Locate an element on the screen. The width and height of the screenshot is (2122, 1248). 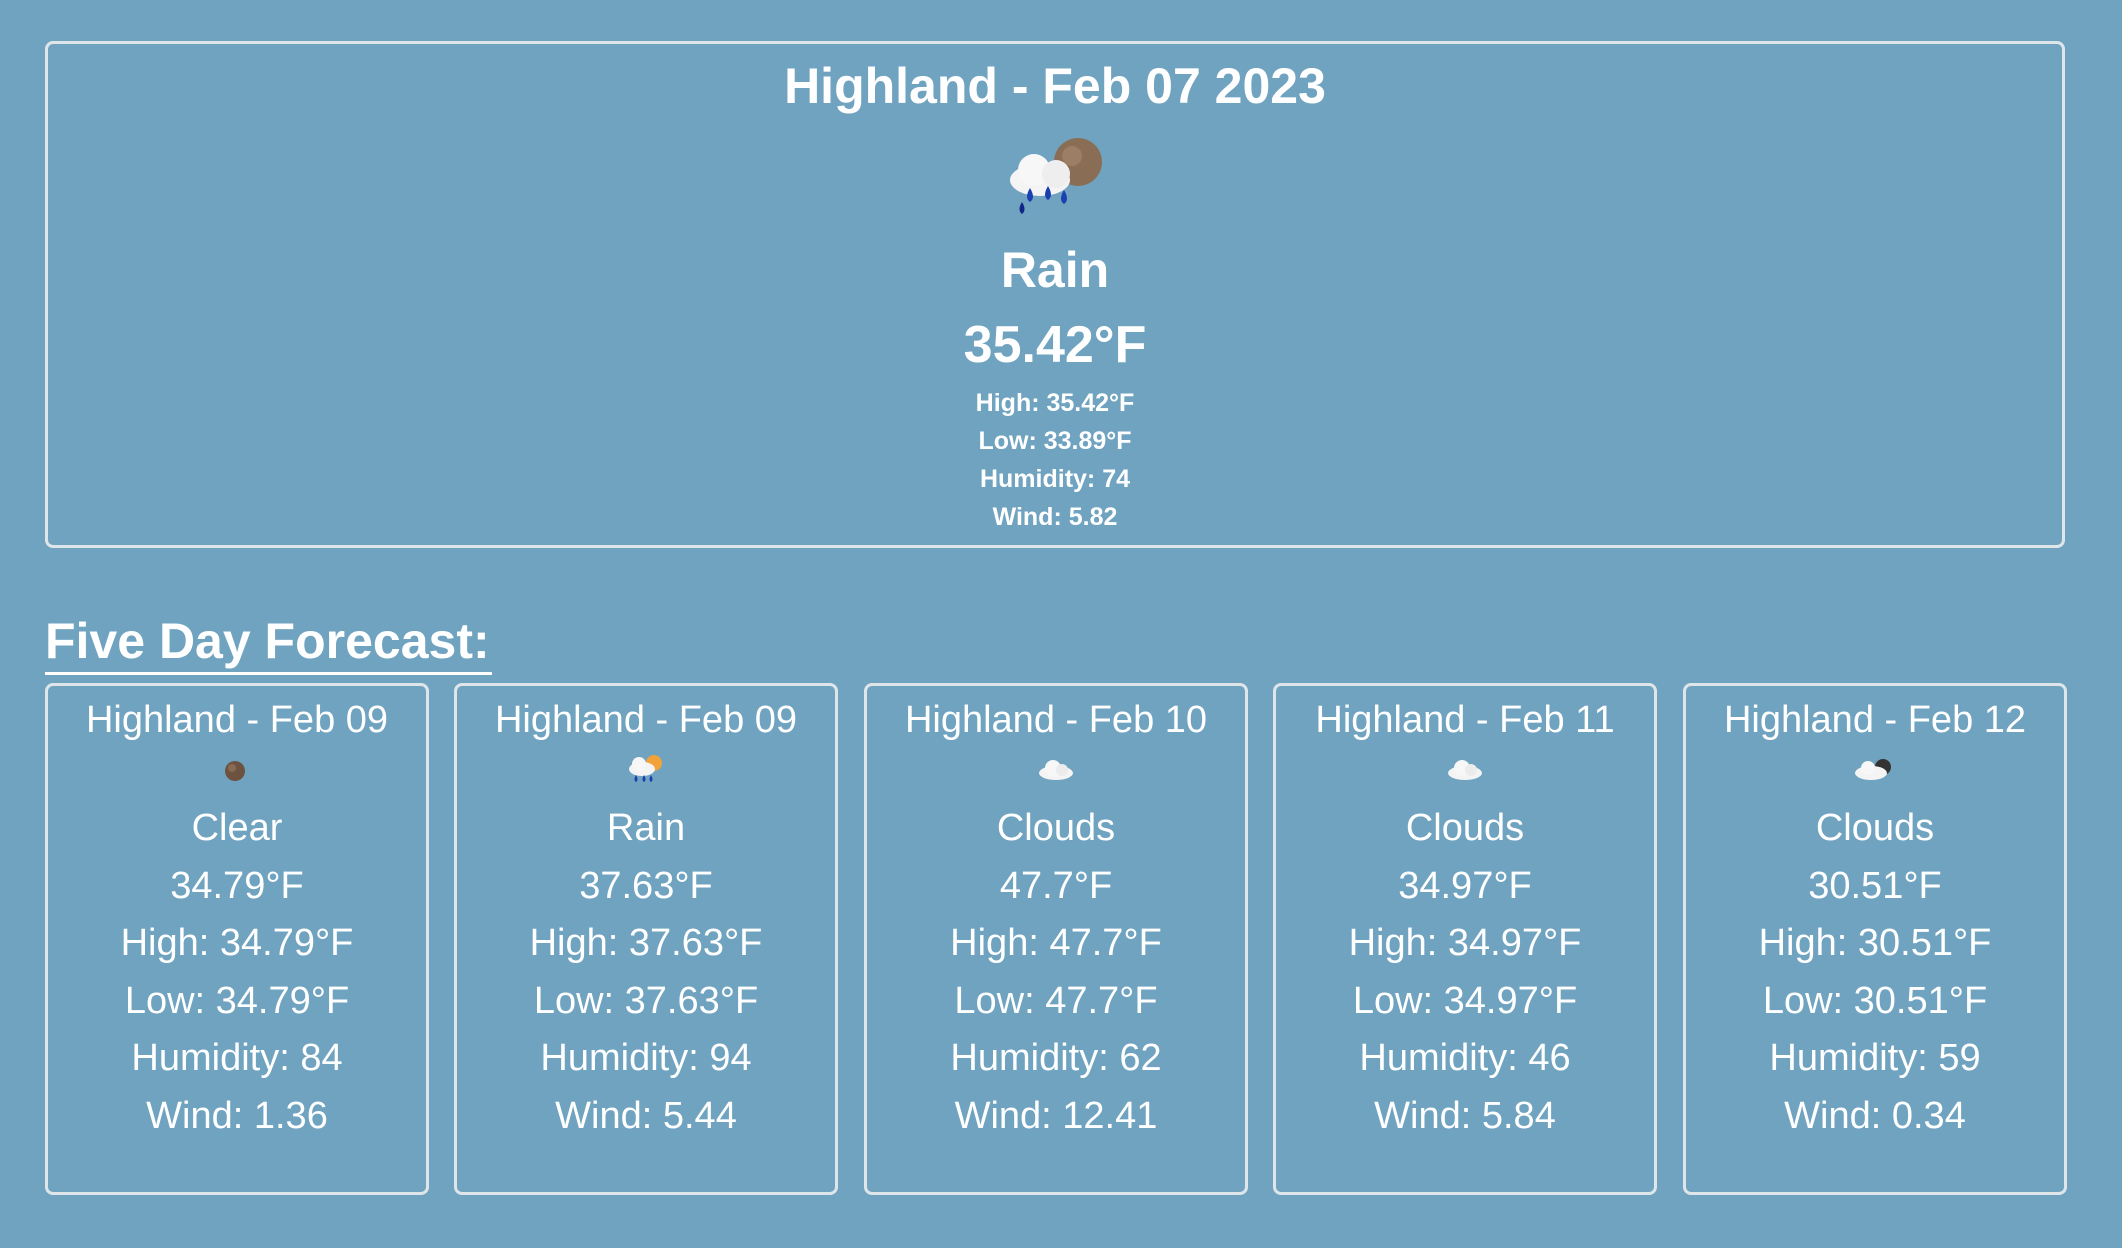
forecast-wind: Wind: 0.34 is located at coordinates (1875, 1115).